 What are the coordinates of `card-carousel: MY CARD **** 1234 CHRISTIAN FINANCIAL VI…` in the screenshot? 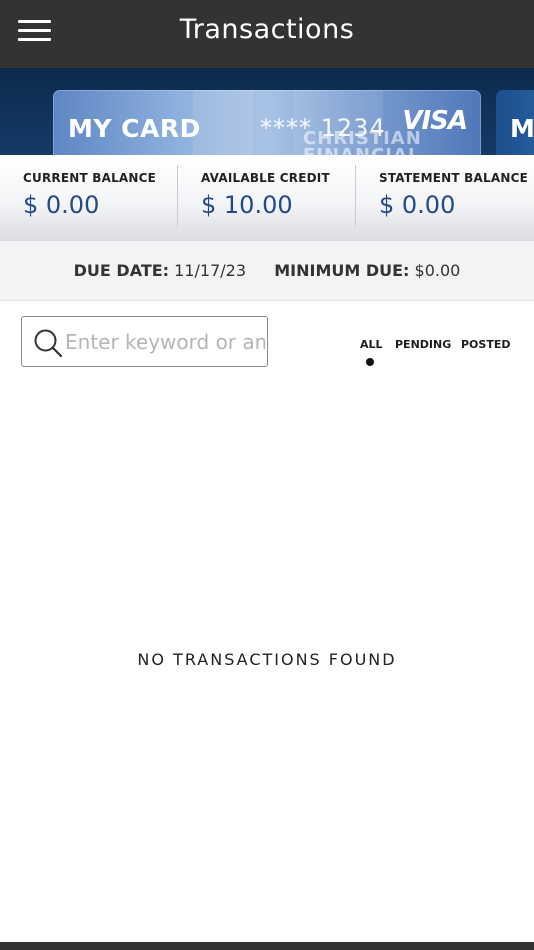 It's located at (267, 112).